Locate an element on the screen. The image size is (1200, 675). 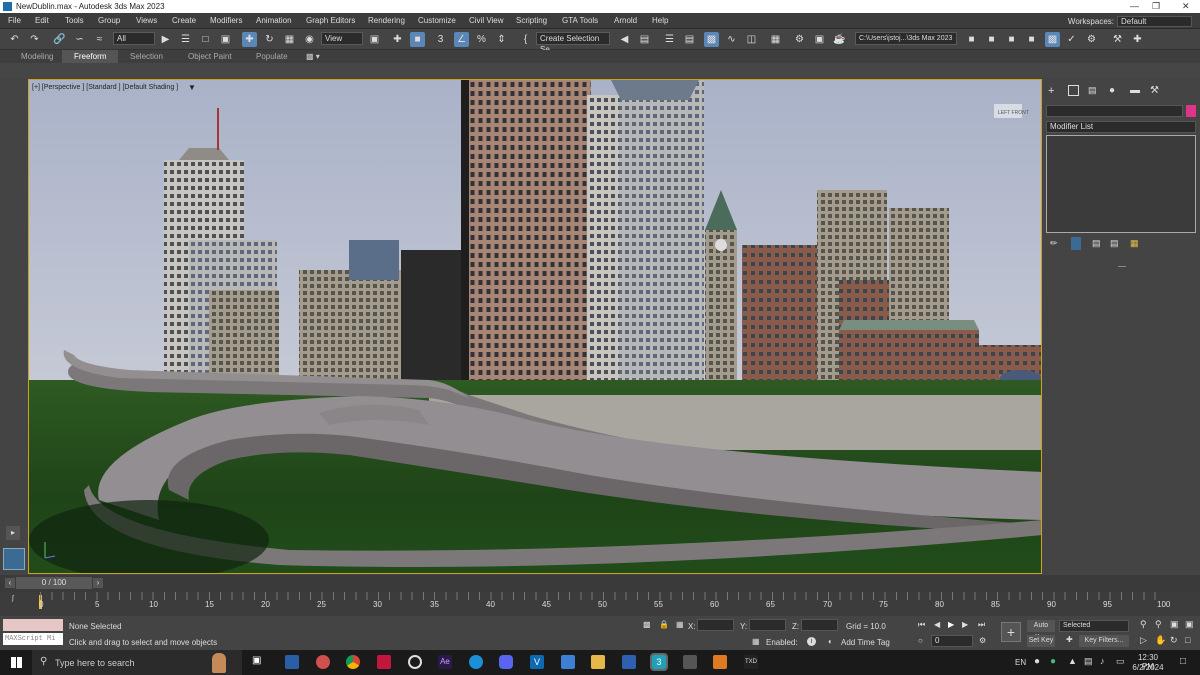
menu-edit: Edit is located at coordinates (42, 20).